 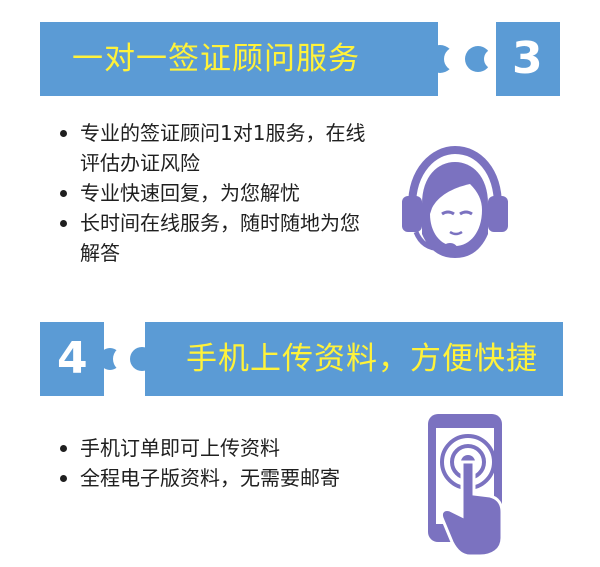 What do you see at coordinates (72, 358) in the screenshot?
I see `section-number-4: 4` at bounding box center [72, 358].